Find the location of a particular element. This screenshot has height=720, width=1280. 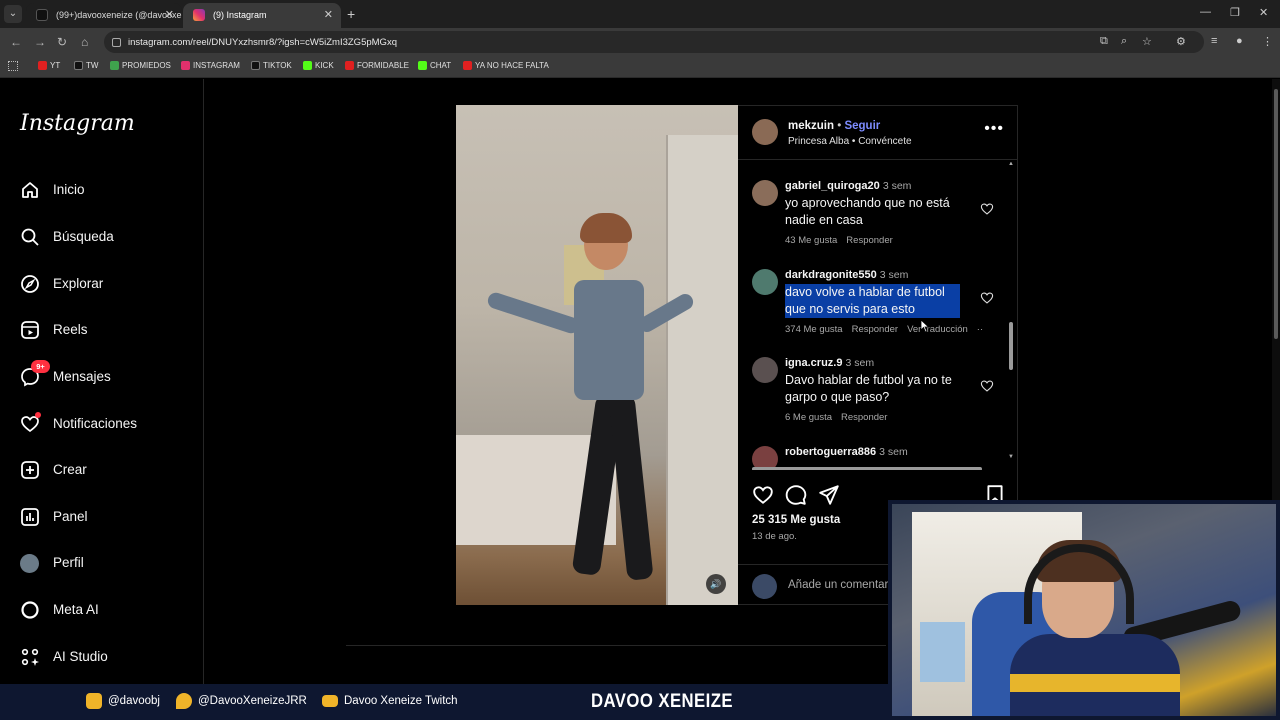

sidebar-item-meta-ai: Meta AI is located at coordinates (59, 612).